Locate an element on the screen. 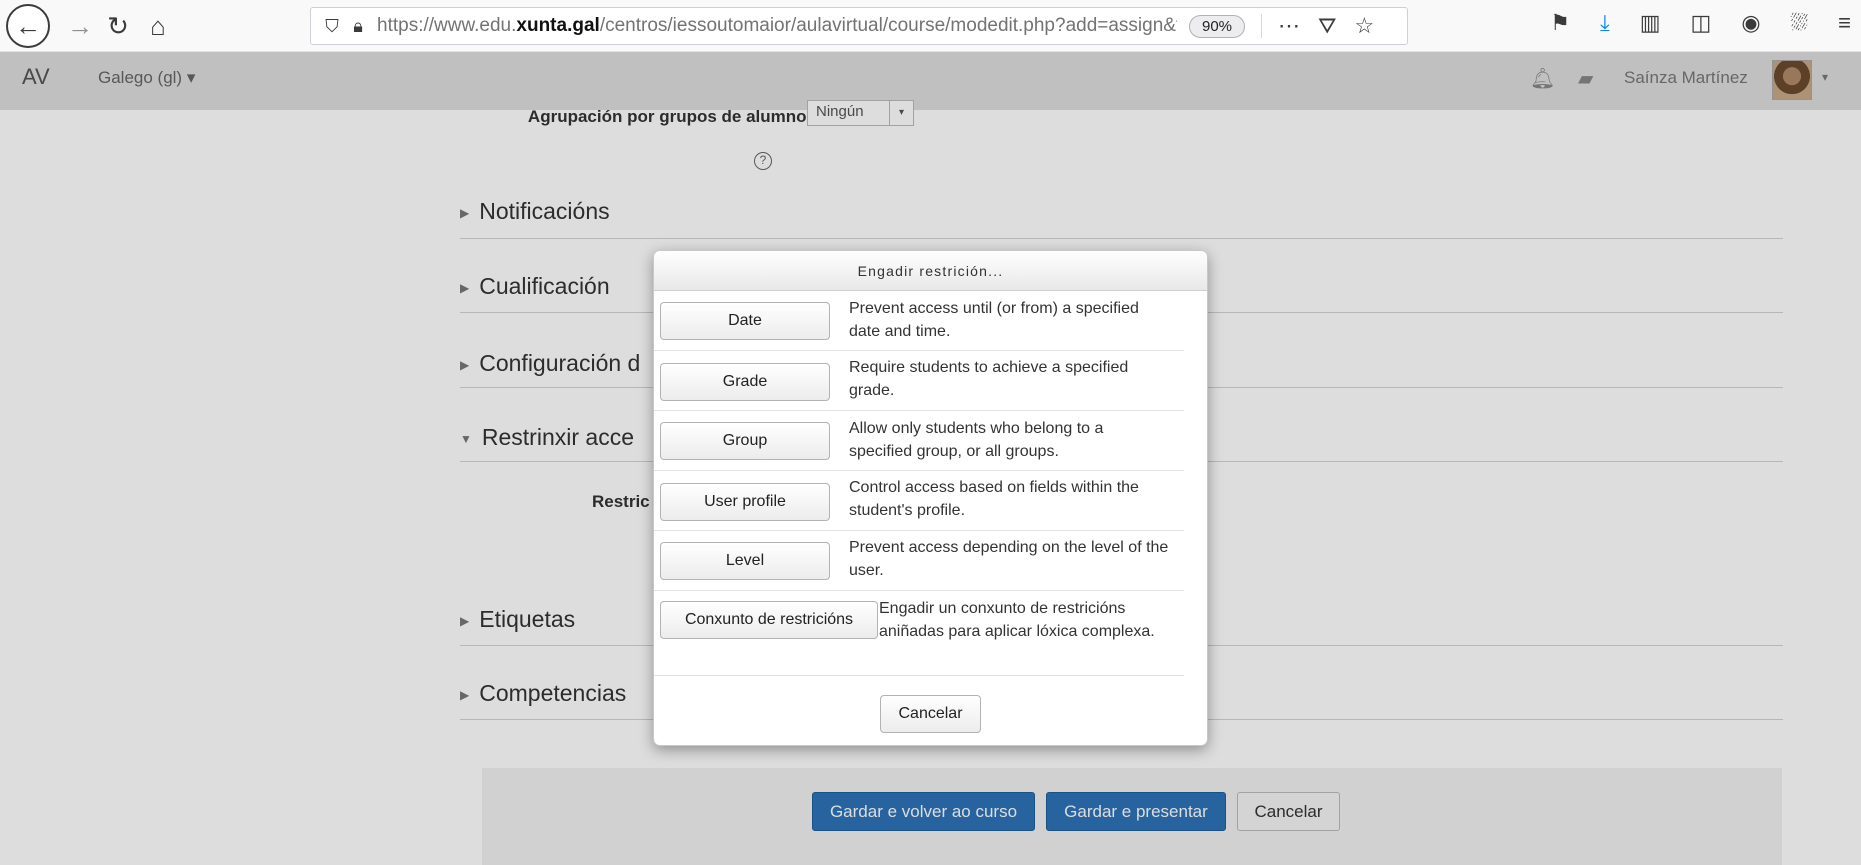  url-actions: ⋯ ⛛ ☆ is located at coordinates (1326, 26).